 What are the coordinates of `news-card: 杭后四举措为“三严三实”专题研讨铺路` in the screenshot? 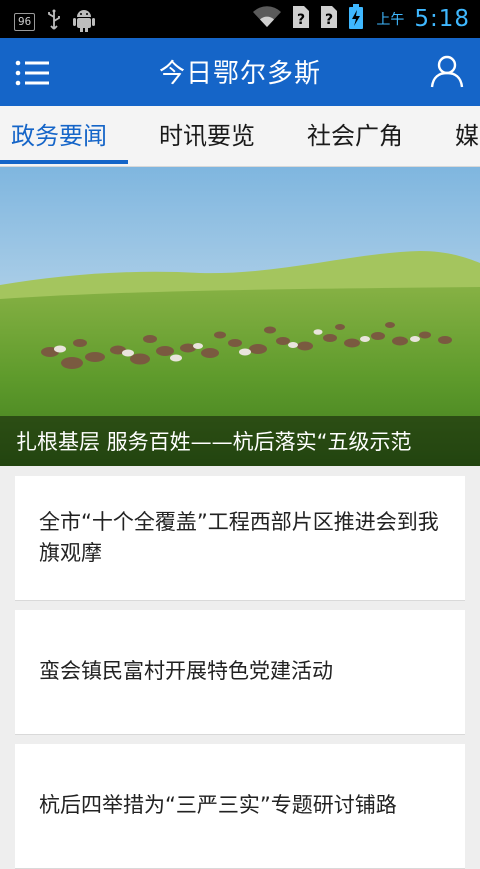 It's located at (240, 806).